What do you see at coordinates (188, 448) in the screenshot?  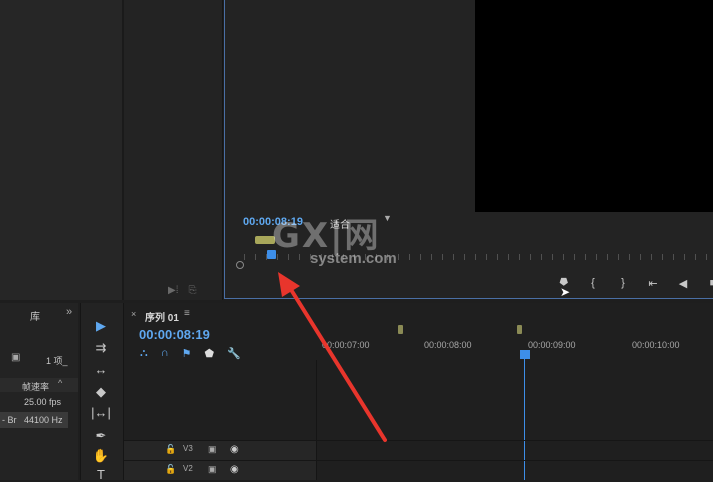 I see `track-name: V3` at bounding box center [188, 448].